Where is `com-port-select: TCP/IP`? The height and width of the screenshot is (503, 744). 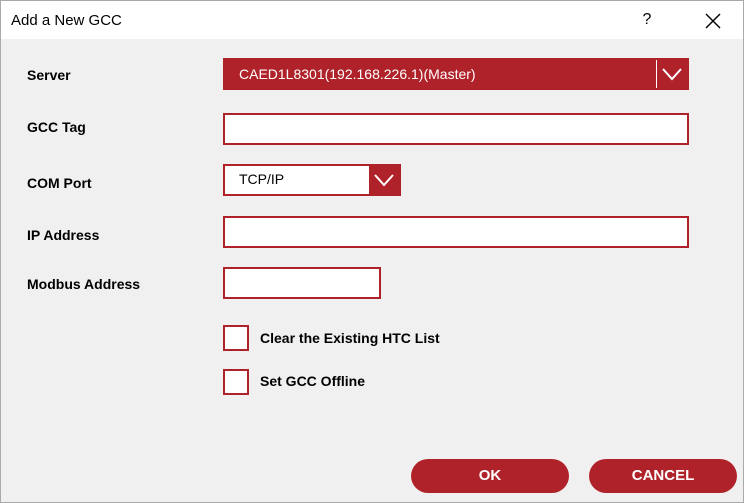
com-port-select: TCP/IP is located at coordinates (312, 180).